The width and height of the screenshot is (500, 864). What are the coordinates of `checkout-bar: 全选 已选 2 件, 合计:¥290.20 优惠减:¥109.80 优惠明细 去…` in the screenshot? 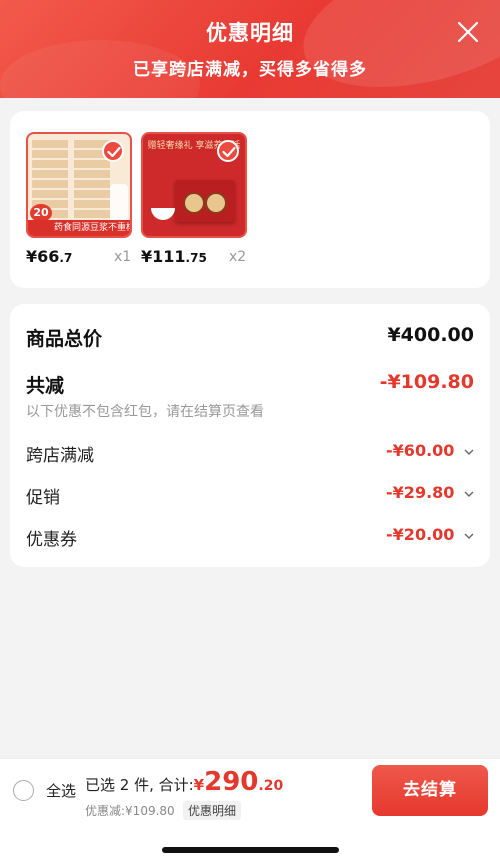 It's located at (250, 789).